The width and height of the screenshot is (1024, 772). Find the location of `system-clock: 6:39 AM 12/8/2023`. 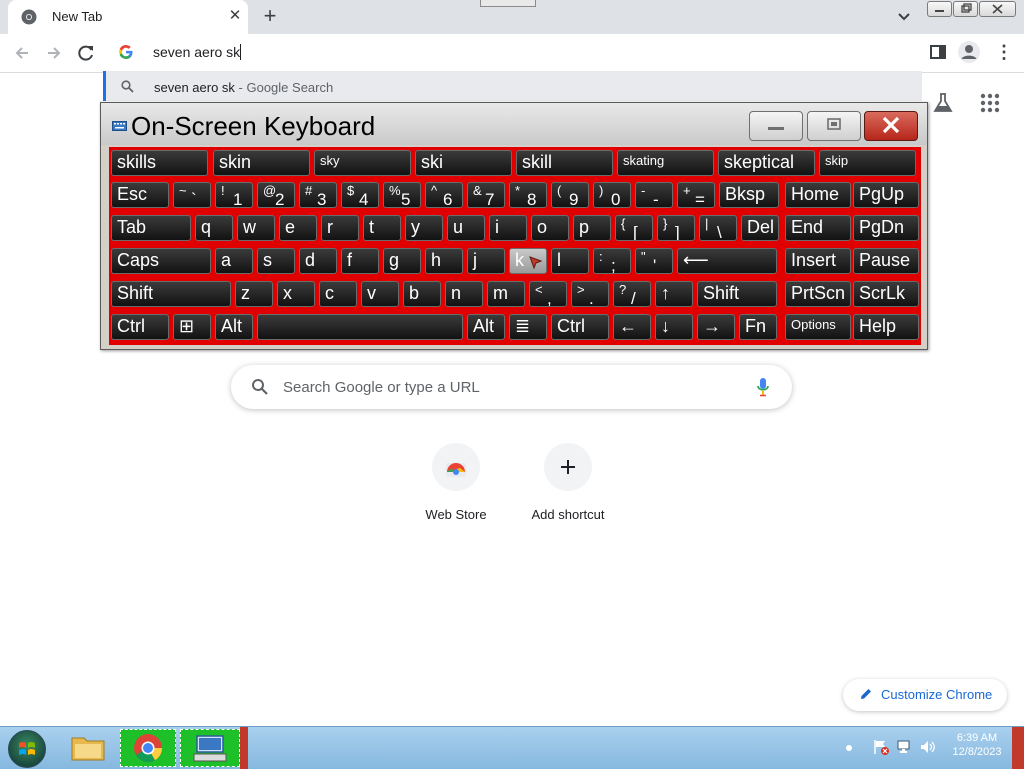

system-clock: 6:39 AM 12/8/2023 is located at coordinates (977, 745).